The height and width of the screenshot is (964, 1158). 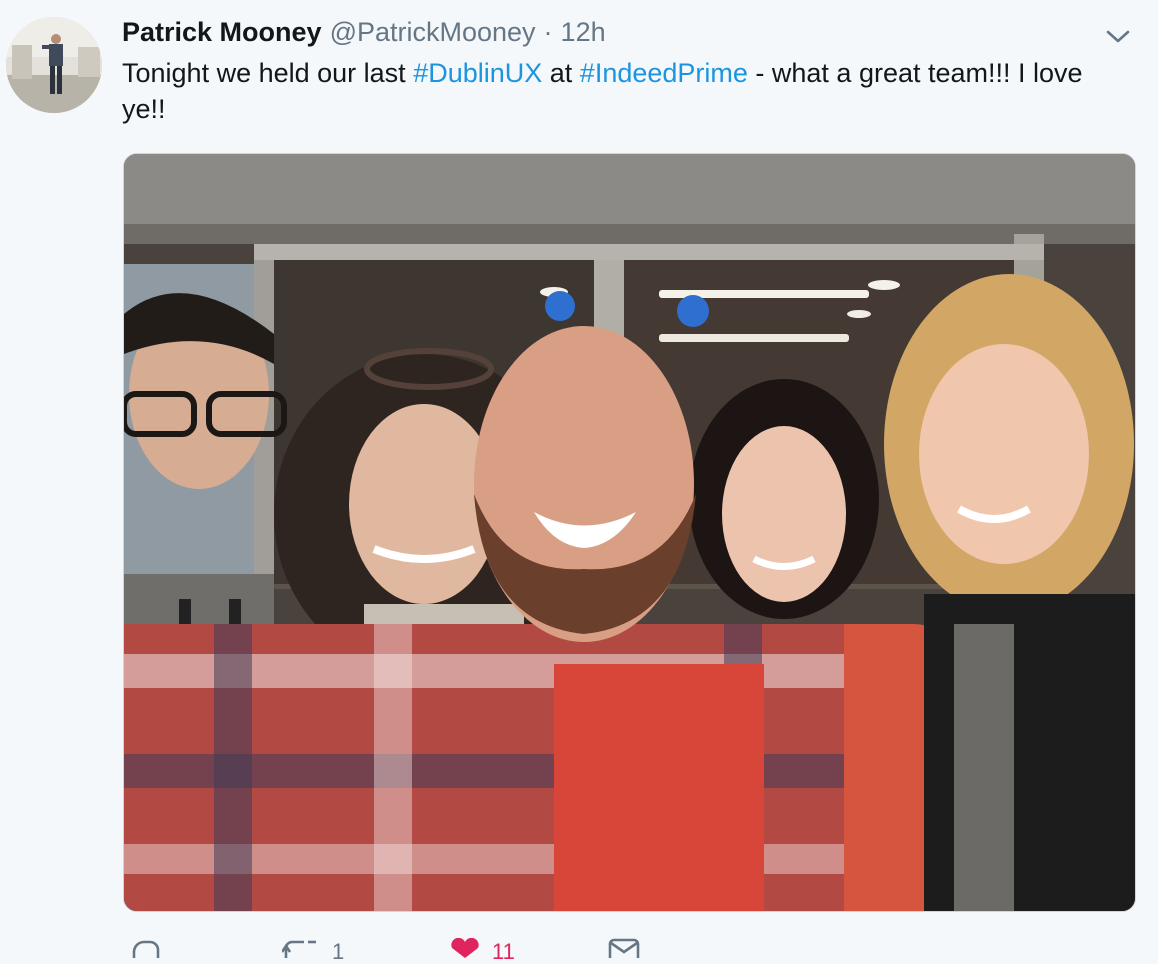 What do you see at coordinates (465, 948) in the screenshot?
I see `heart-icon` at bounding box center [465, 948].